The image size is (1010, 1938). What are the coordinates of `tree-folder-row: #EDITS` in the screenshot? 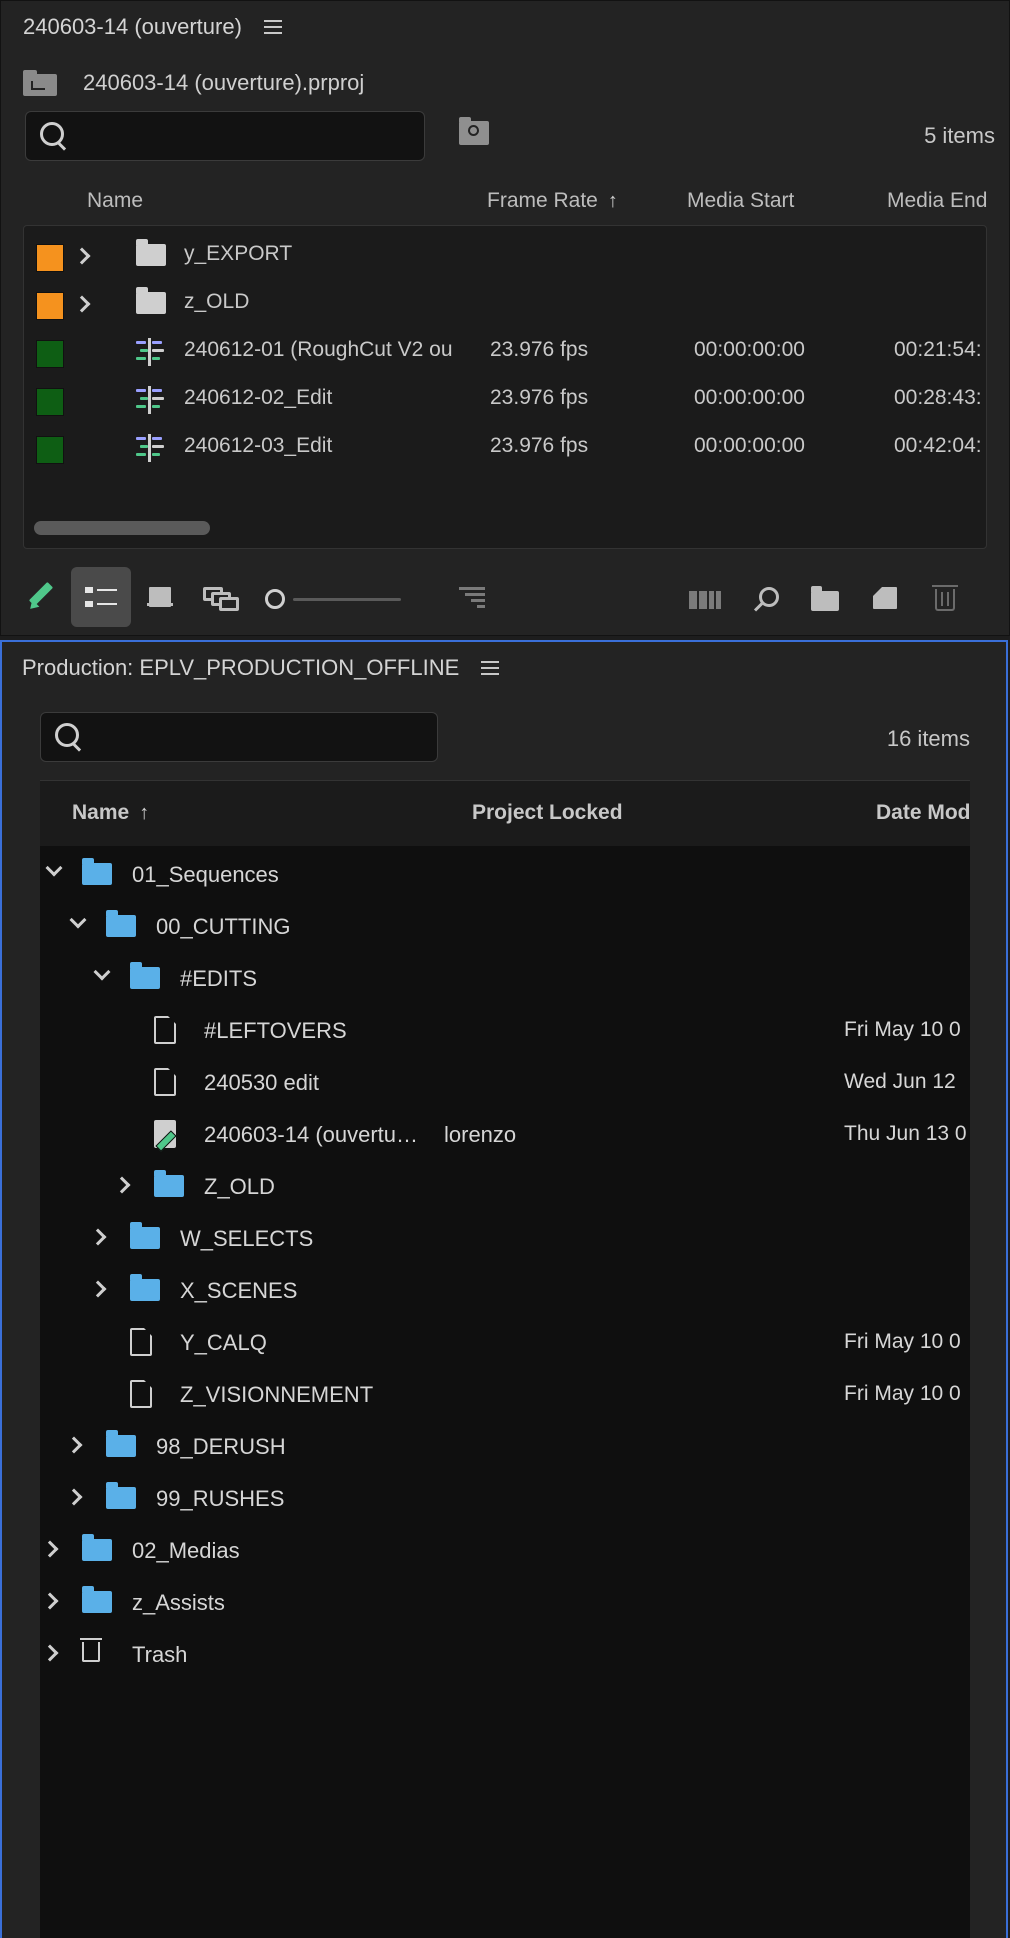 It's located at (505, 980).